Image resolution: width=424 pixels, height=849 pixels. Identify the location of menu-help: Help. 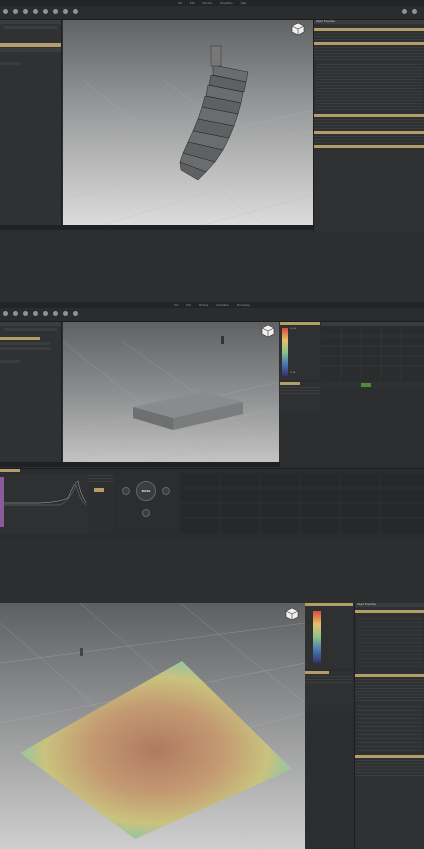
(243, 3).